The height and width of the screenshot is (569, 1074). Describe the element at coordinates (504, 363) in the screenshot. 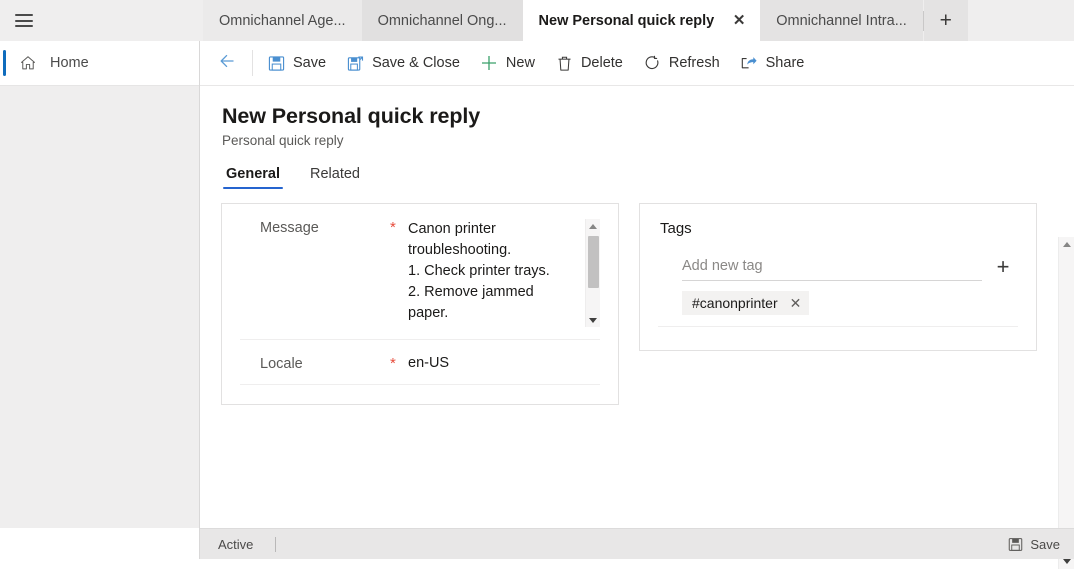

I see `locale-field-value: en-US` at that location.